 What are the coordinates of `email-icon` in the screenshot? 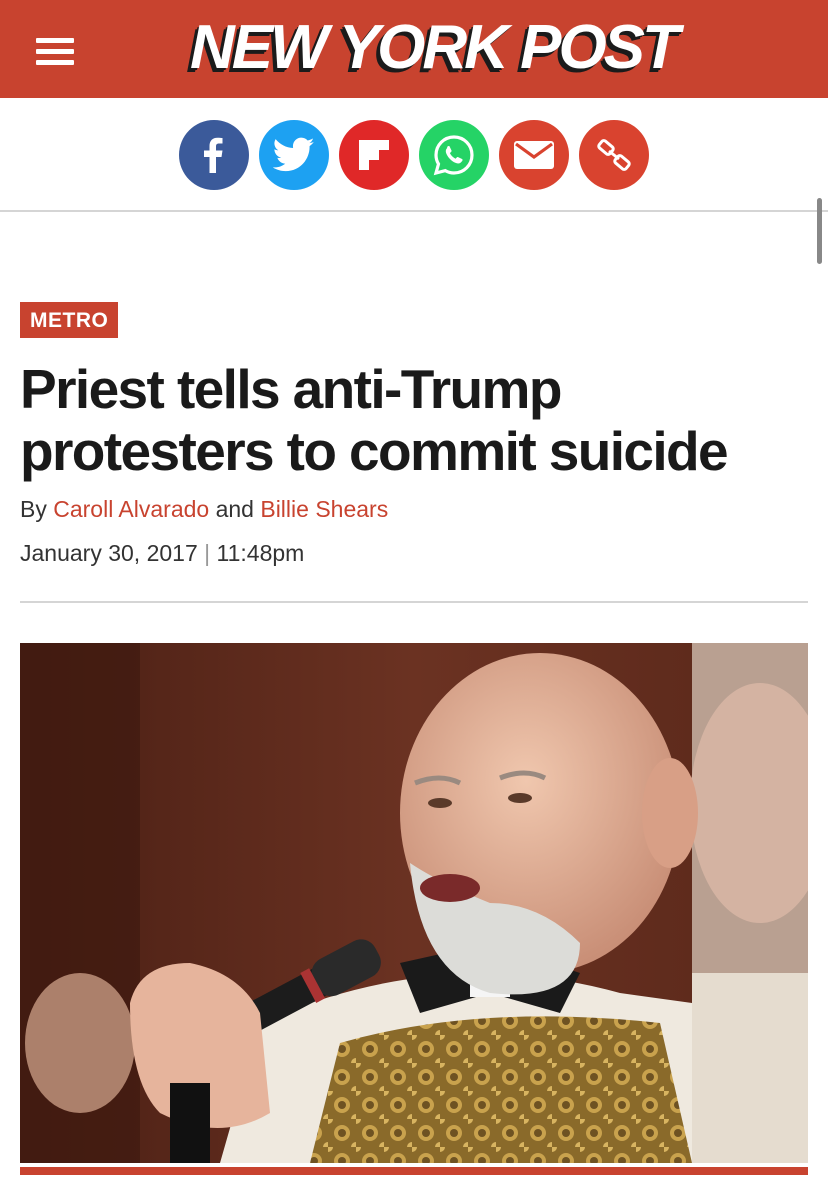 It's located at (534, 155).